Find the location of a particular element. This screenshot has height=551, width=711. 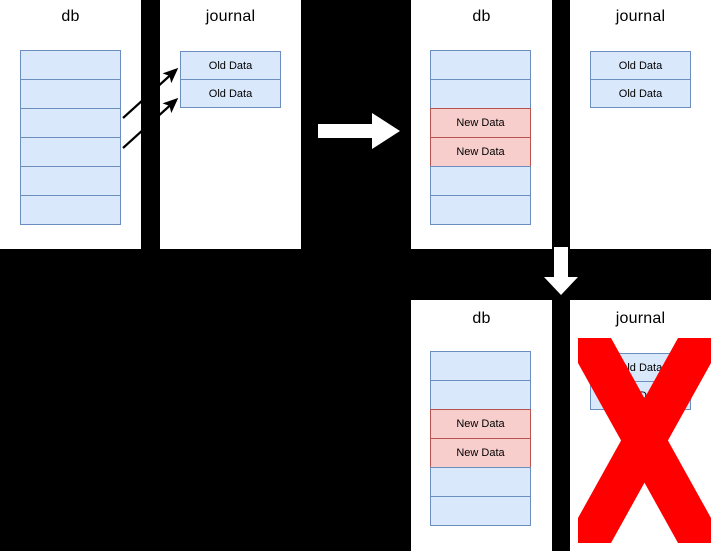

panel-step3-db: db New Data New Data is located at coordinates (481, 425).